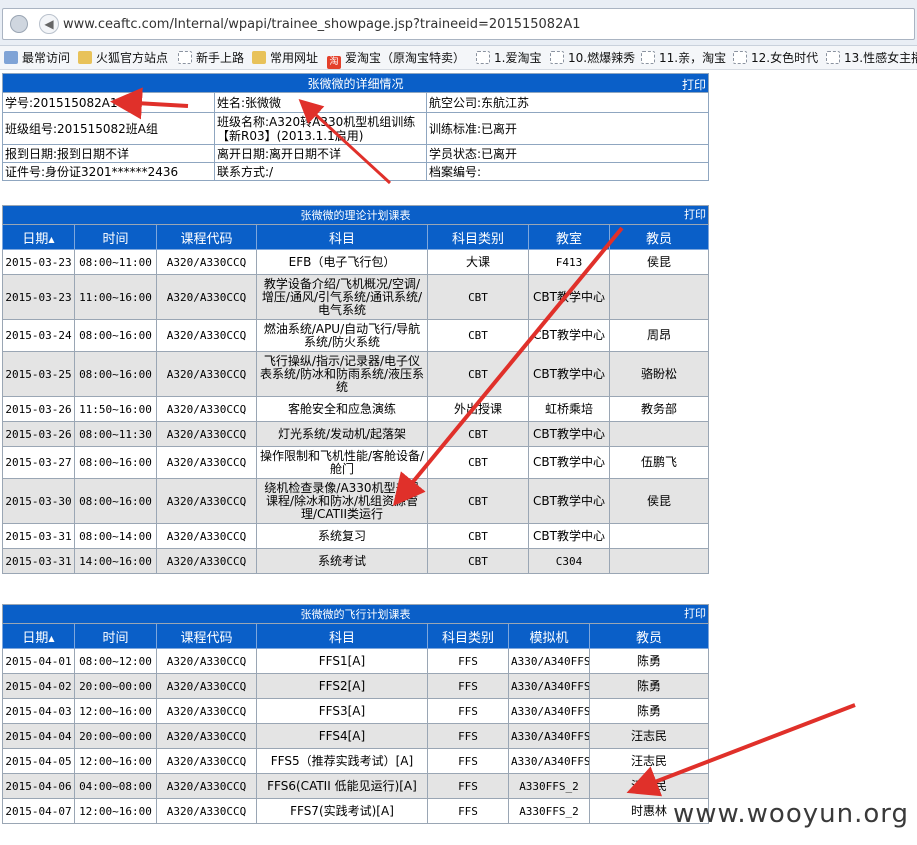 The height and width of the screenshot is (845, 917). I want to click on flight-print-link: 打印, so click(695, 613).